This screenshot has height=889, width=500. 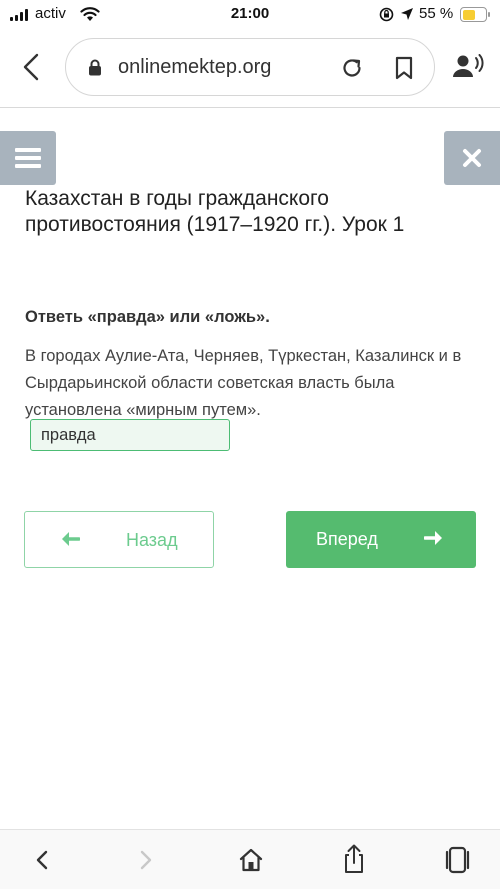 I want to click on next-button: Вперед, so click(x=381, y=539).